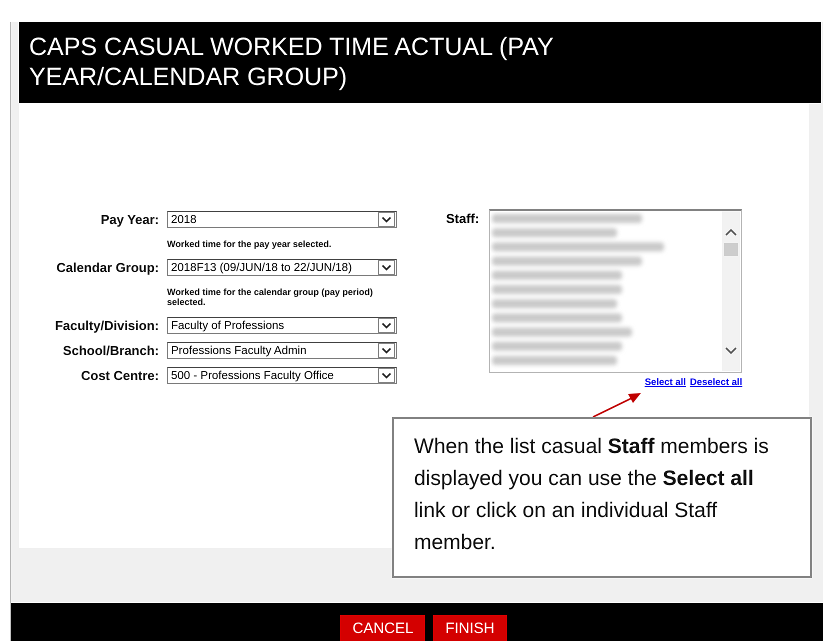 This screenshot has height=641, width=823. What do you see at coordinates (119, 375) in the screenshot?
I see `field-label: Cost Centre:` at bounding box center [119, 375].